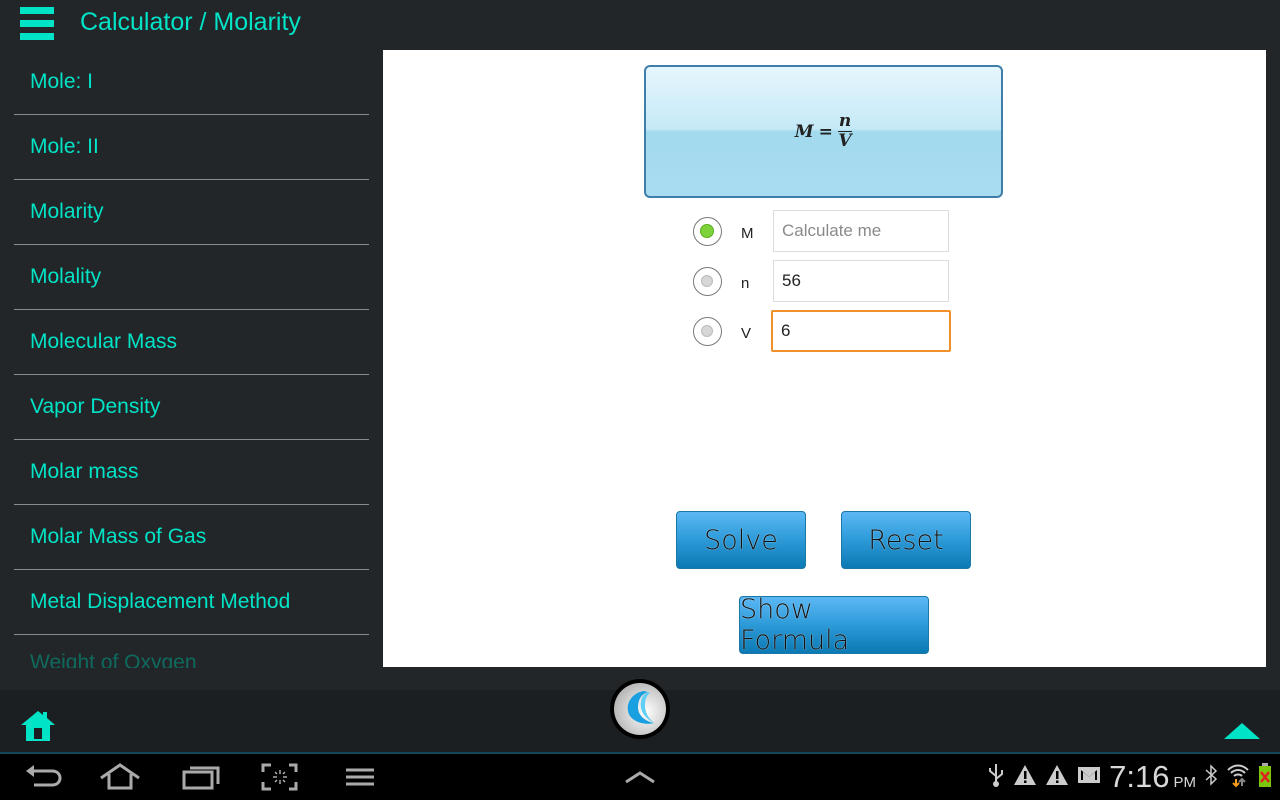 The image size is (1280, 800). What do you see at coordinates (707, 281) in the screenshot?
I see `radio-n` at bounding box center [707, 281].